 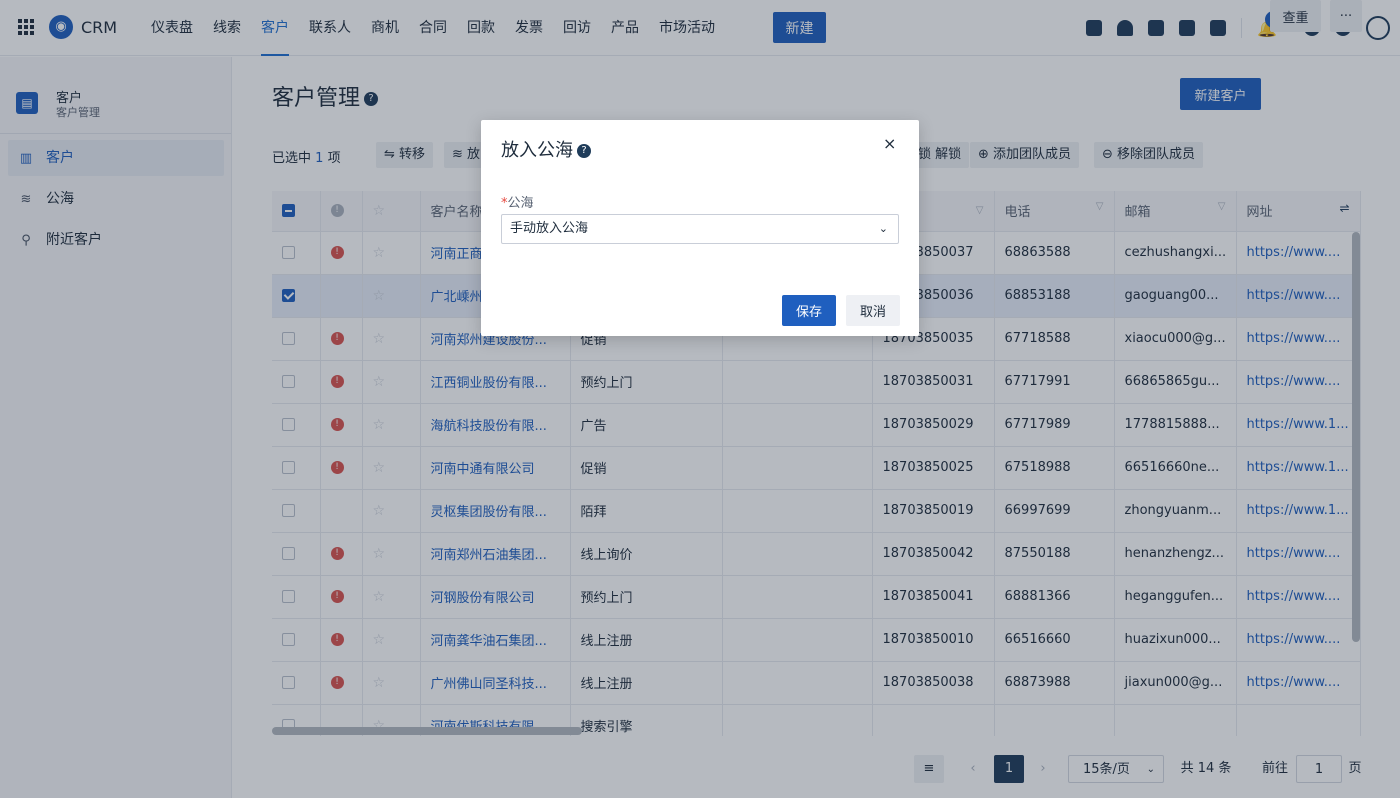 I want to click on pool-select: 手动放入公海 ⌄, so click(x=700, y=229).